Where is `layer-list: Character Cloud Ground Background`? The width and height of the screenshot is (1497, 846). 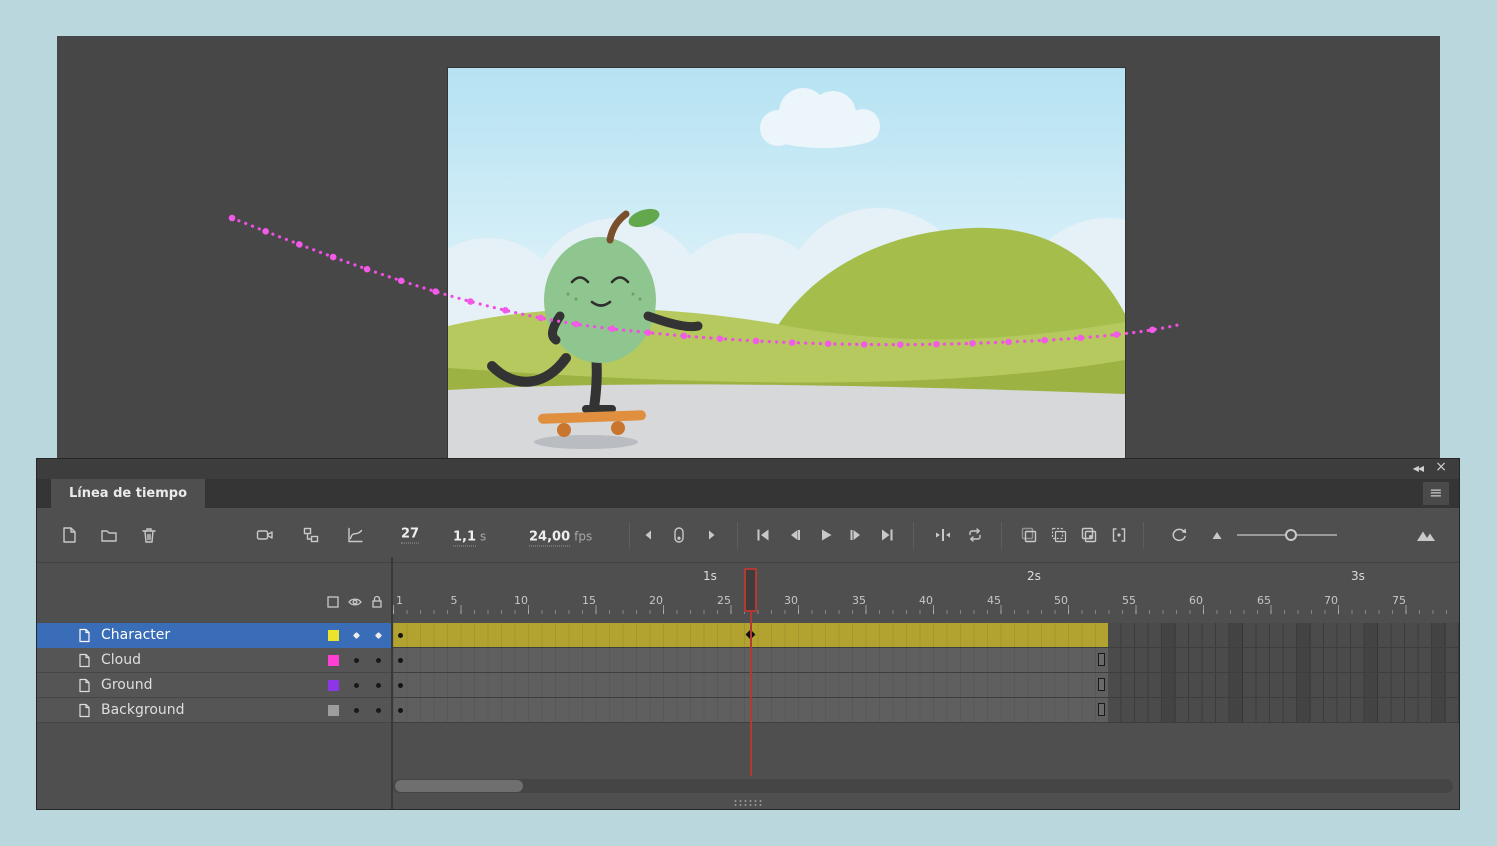
layer-list: Character Cloud Ground Background is located at coordinates (214, 673).